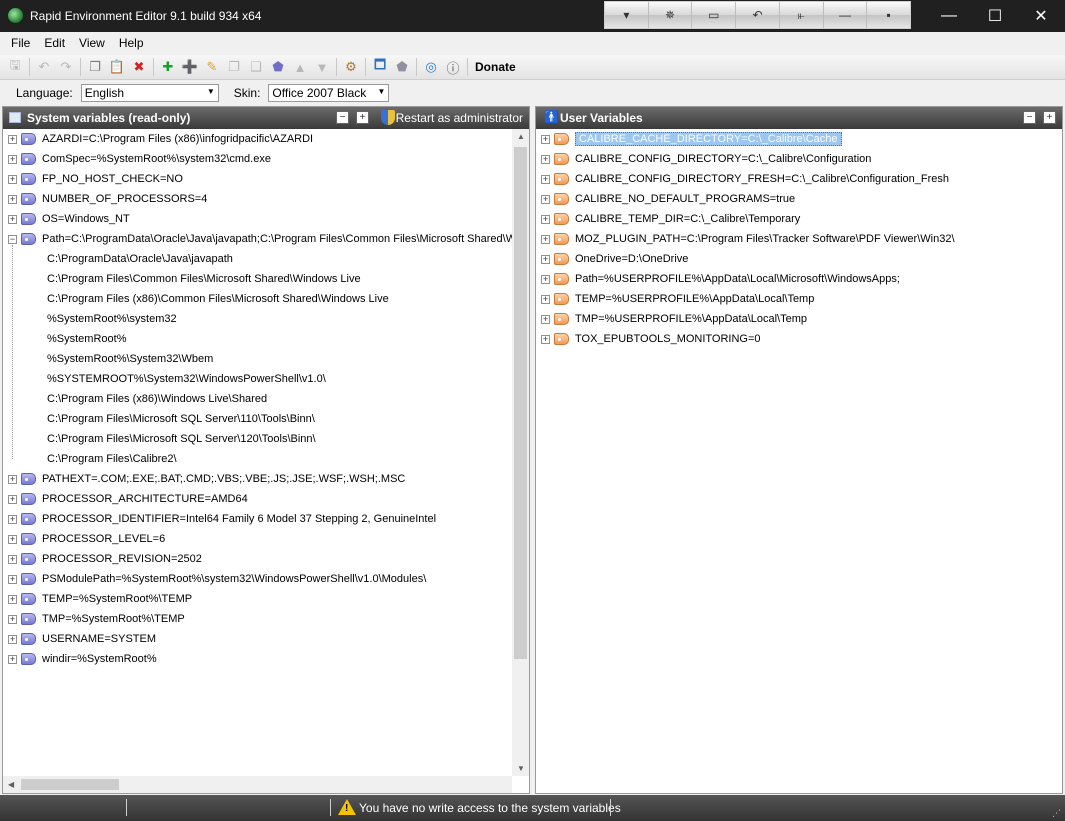  I want to click on system-variable-row: + TEMP=%SystemRoot%\TEMP, so click(97, 599).